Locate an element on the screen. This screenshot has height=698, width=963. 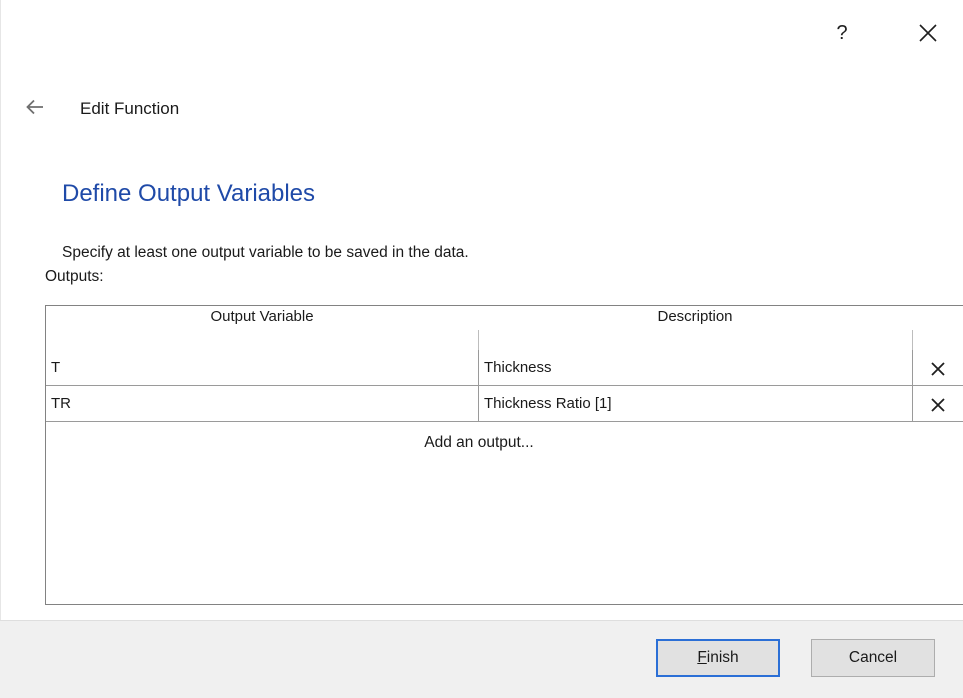
finish-mnemonic: F is located at coordinates (702, 657).